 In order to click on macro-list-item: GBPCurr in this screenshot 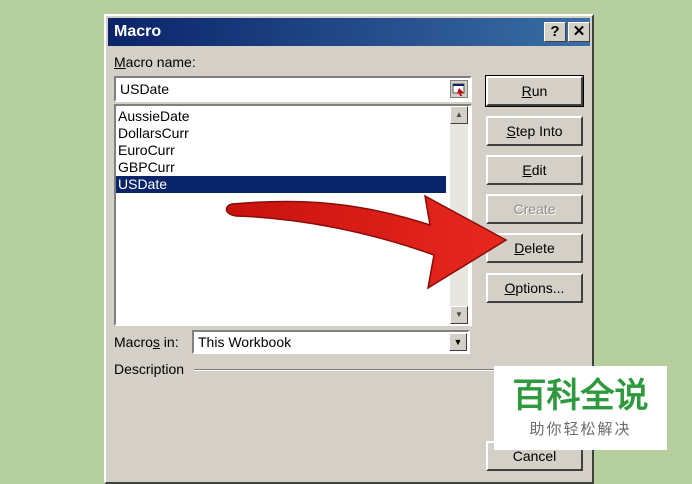, I will do `click(281, 167)`.